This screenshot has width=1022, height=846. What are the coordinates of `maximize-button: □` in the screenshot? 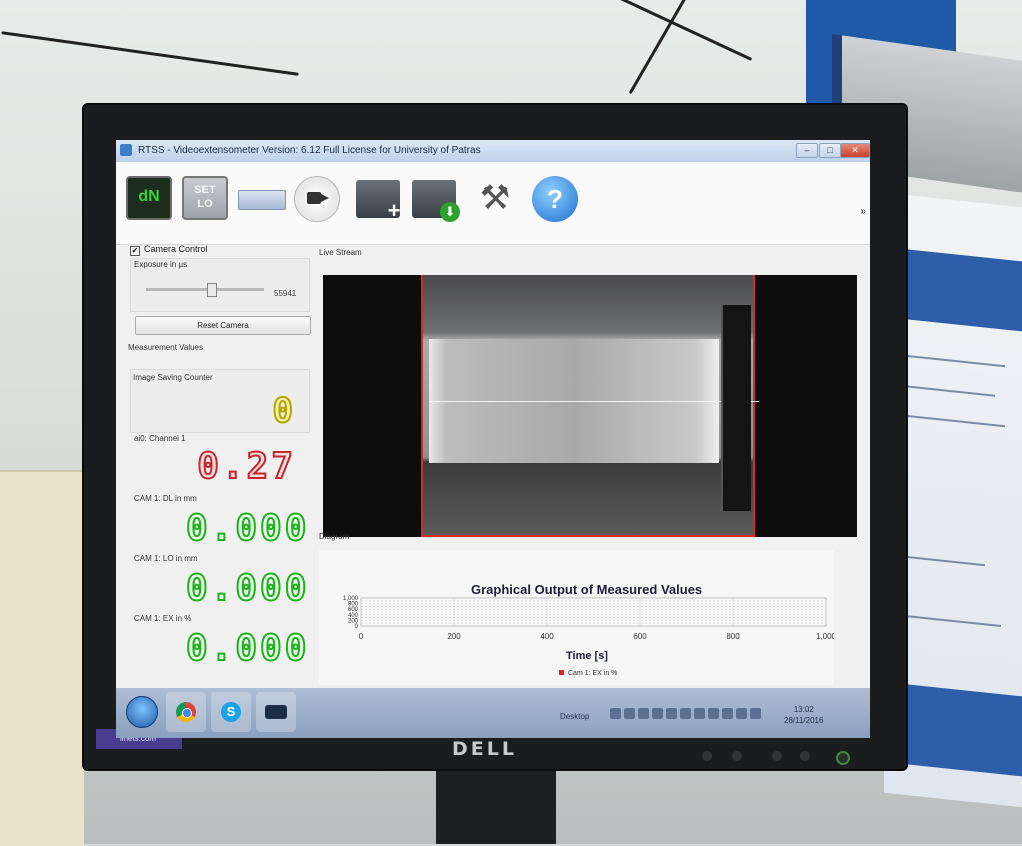 It's located at (830, 150).